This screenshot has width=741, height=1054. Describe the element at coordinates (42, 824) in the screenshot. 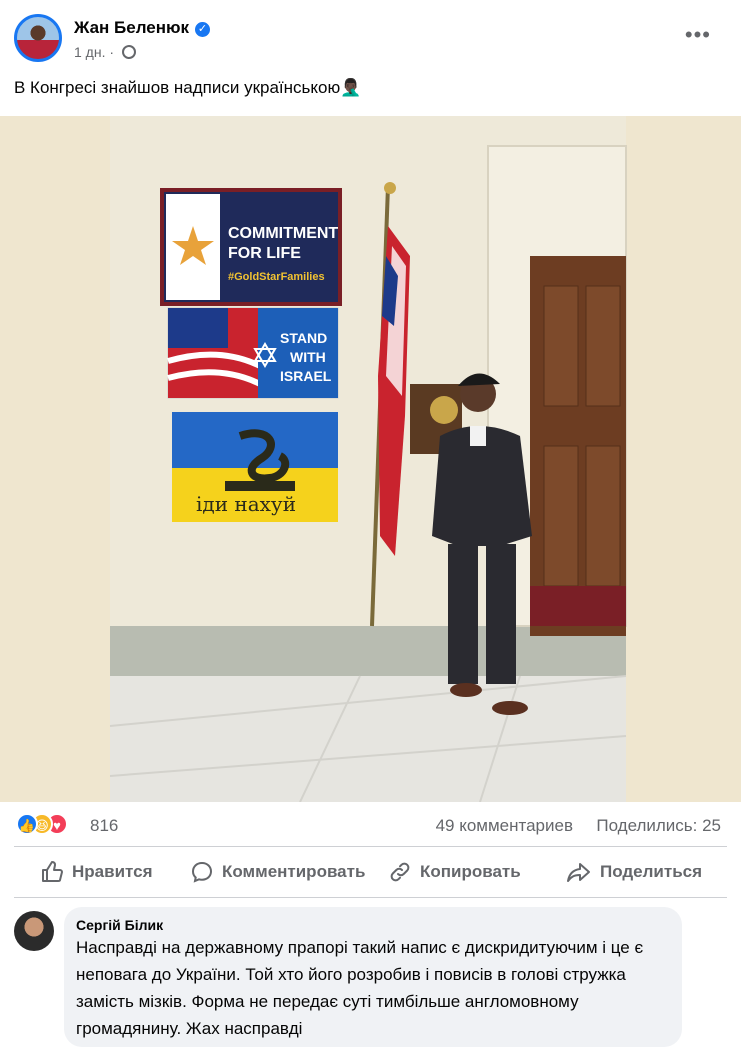

I see `reaction-icons: 👍😆 ♥` at that location.